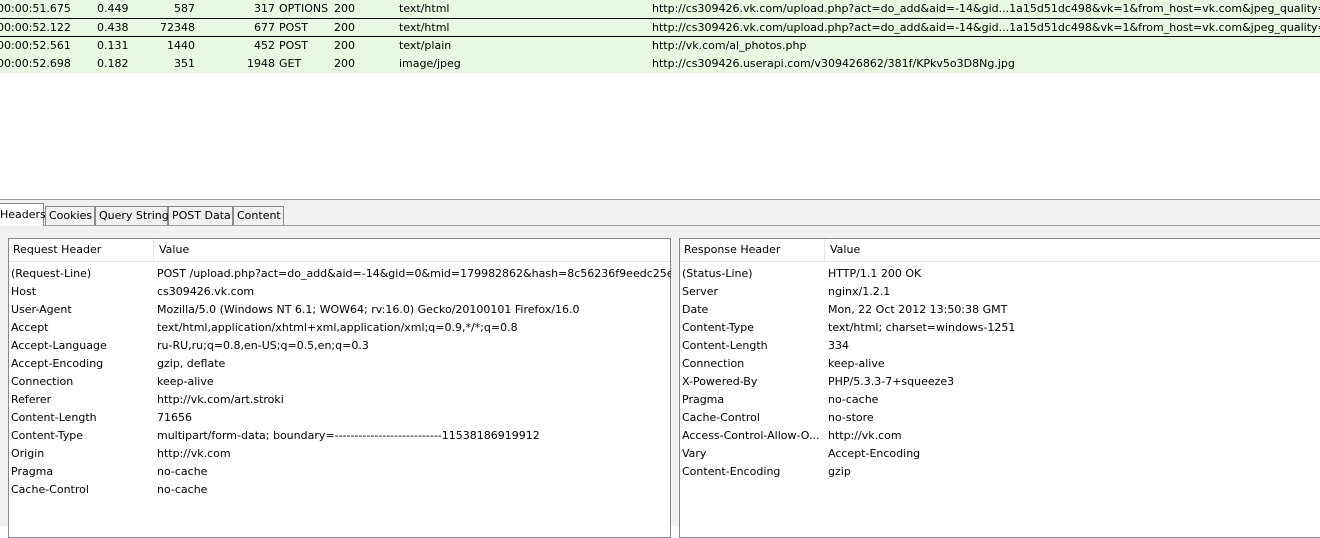 Image resolution: width=1320 pixels, height=538 pixels. I want to click on column-header-response-header: Response Header, so click(732, 250).